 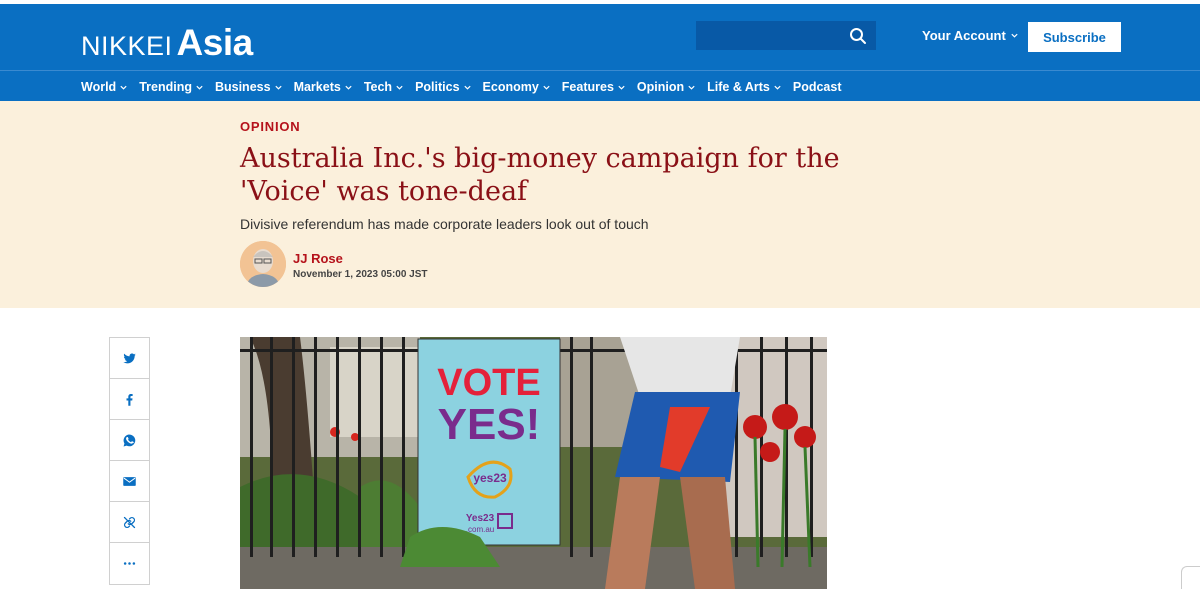 I want to click on article-section-kicker: OPINION, so click(x=270, y=126).